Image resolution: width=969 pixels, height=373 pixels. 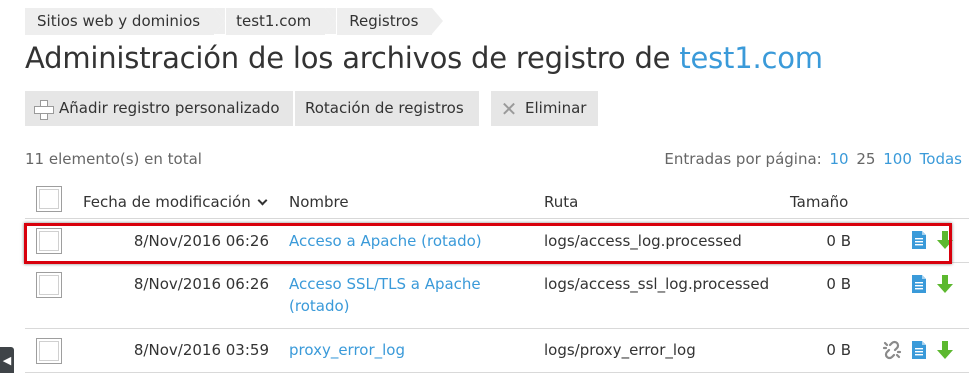 I want to click on breadcrumb-item-domain: test1.com, so click(x=275, y=21).